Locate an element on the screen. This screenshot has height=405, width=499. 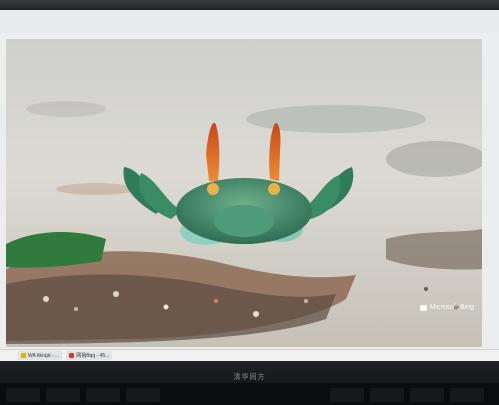
monitor-brand-logo: 清华同方 is located at coordinates (249, 377).